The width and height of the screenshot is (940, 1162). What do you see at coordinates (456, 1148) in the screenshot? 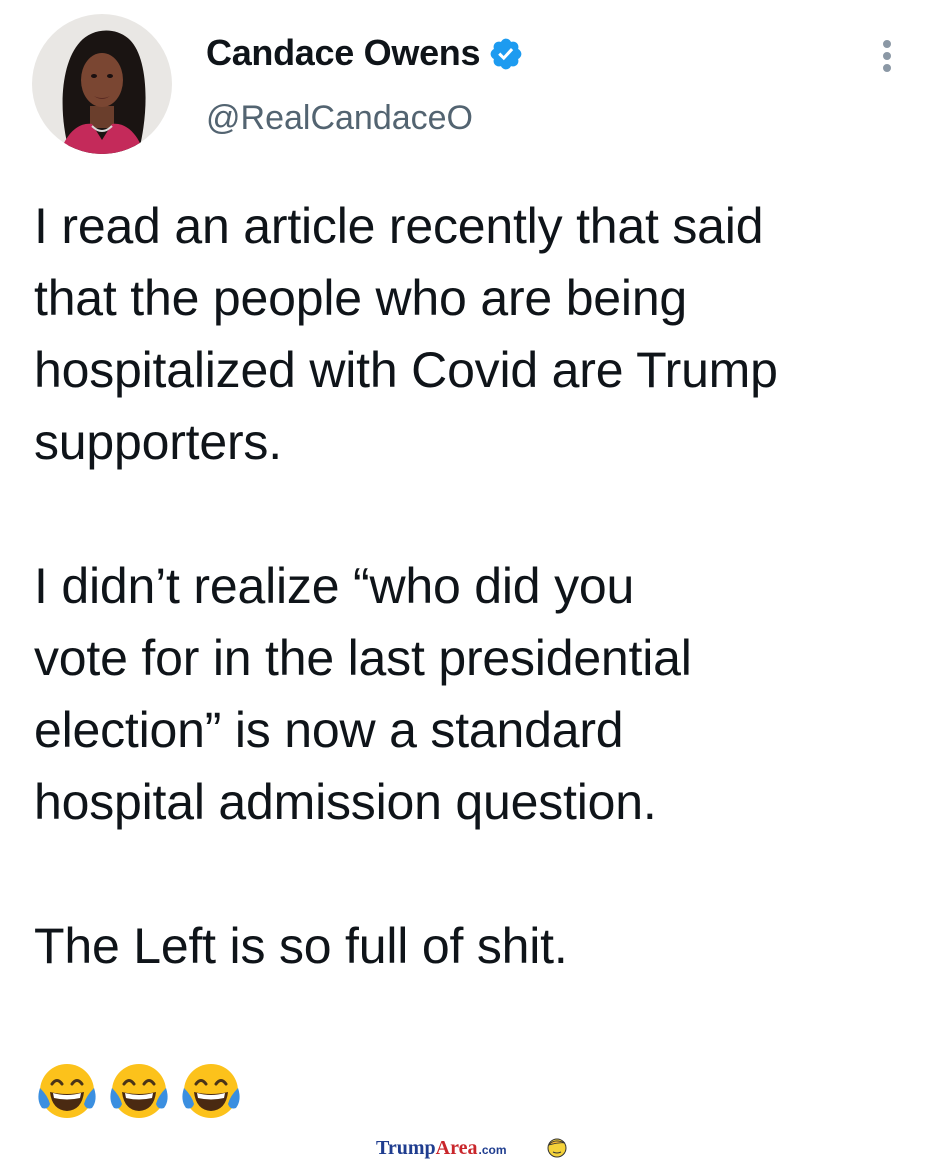
I see `watermark-area: Area` at bounding box center [456, 1148].